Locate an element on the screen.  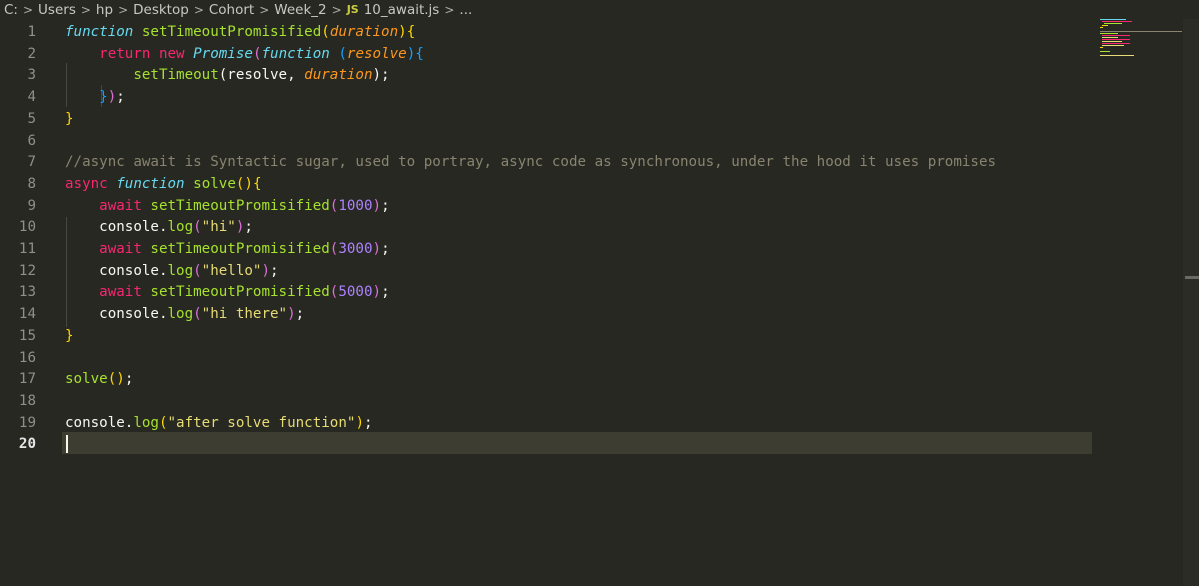
line-number: 17 is located at coordinates (27, 379).